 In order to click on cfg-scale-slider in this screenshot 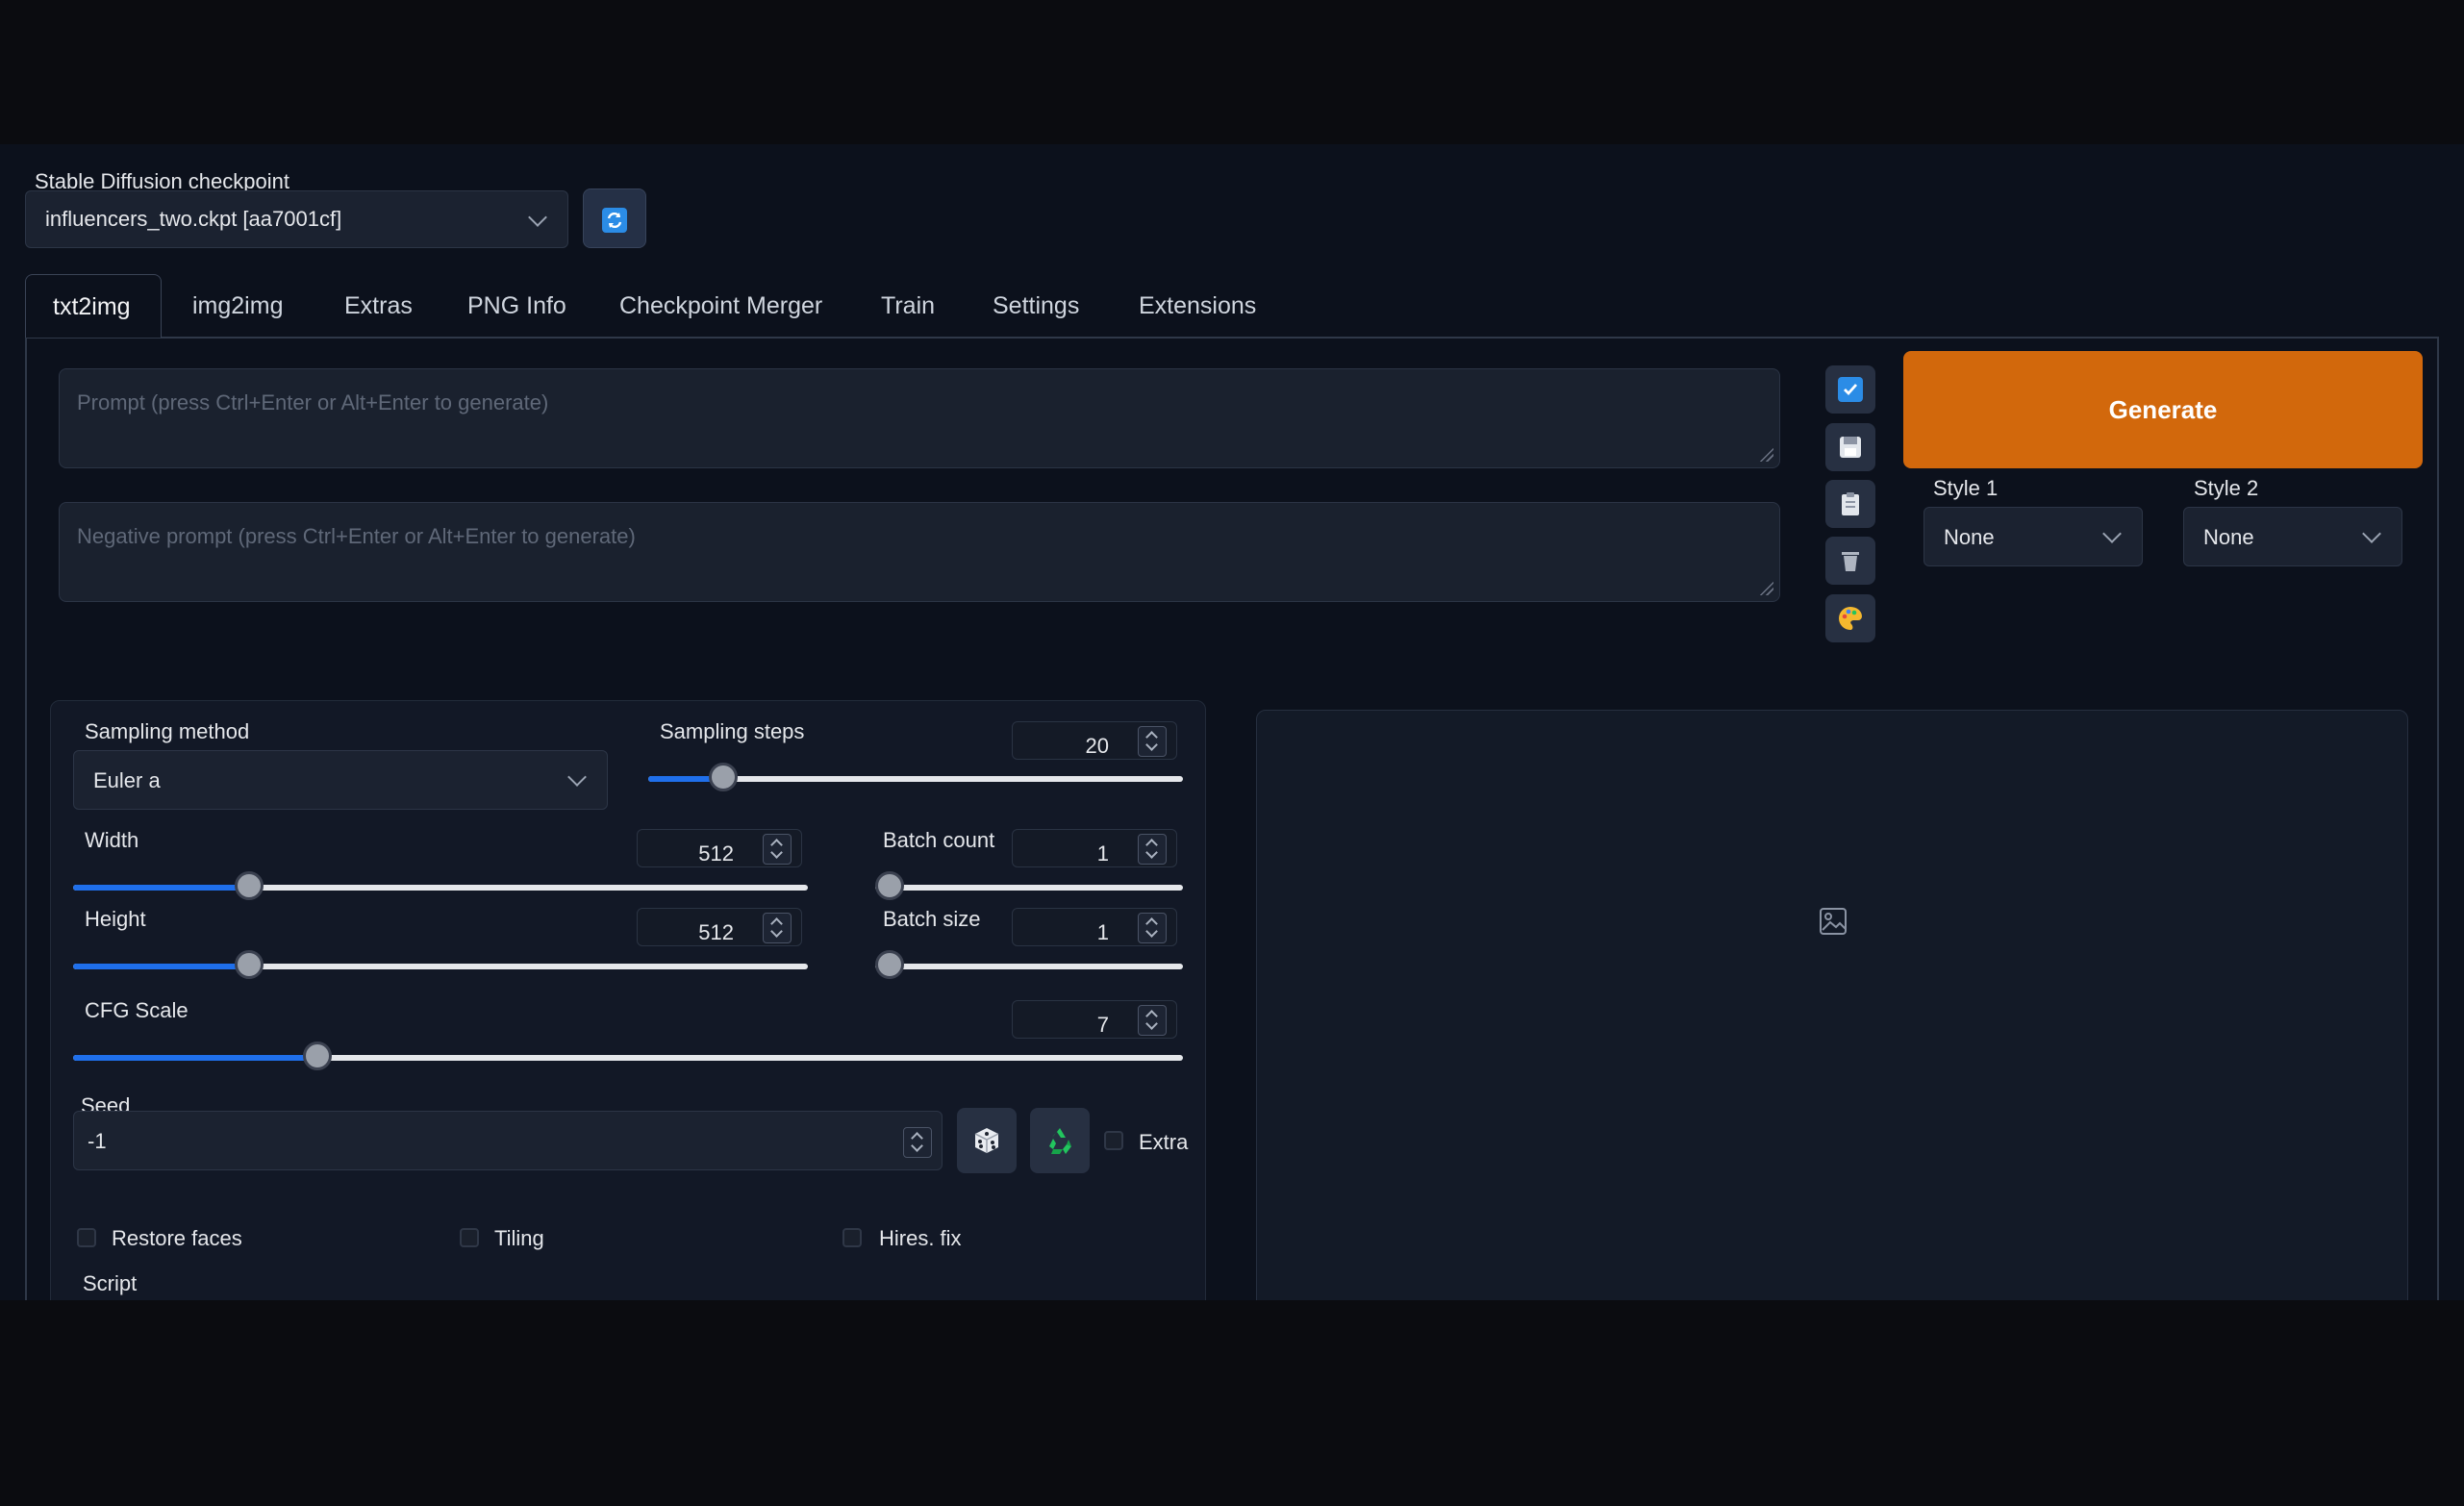, I will do `click(628, 1056)`.